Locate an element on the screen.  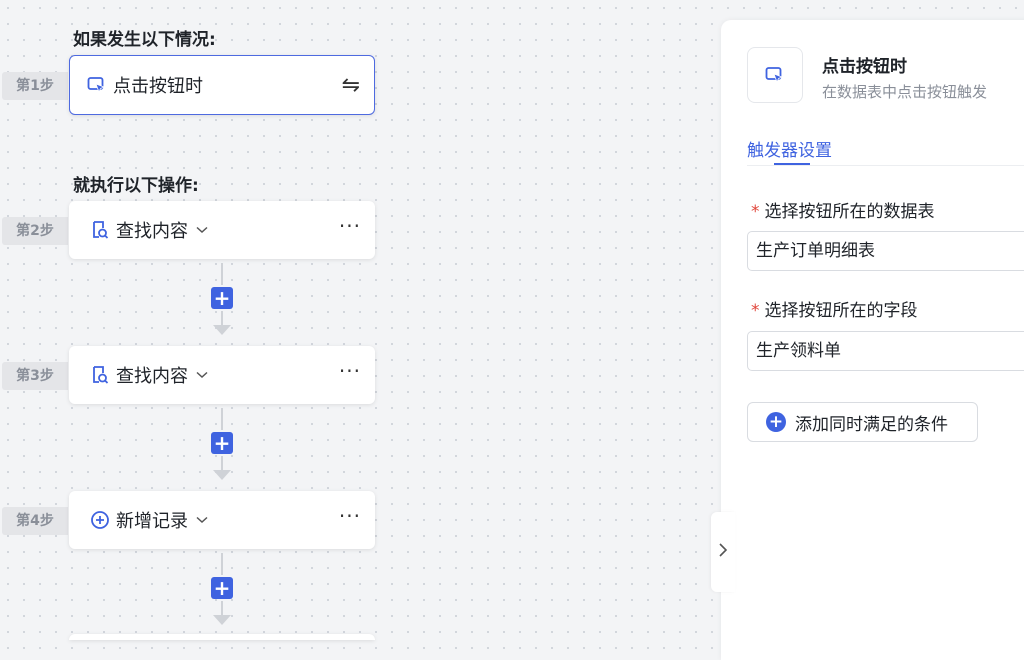
field-select-label: * 选择按钮所在的字段 is located at coordinates (834, 308).